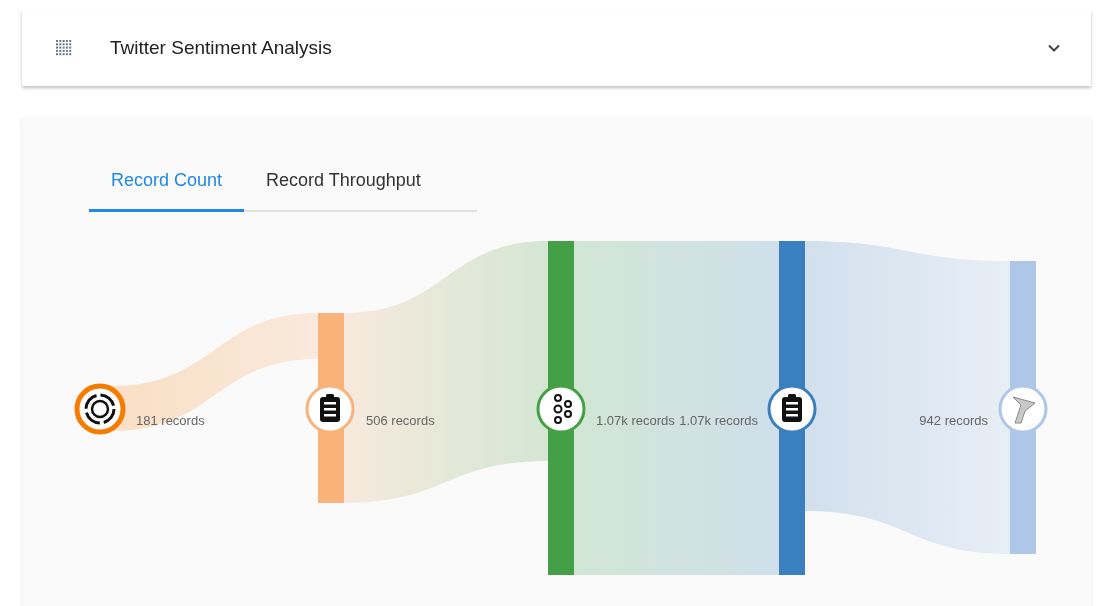 The image size is (1109, 606). I want to click on tab: Record Count, so click(167, 186).